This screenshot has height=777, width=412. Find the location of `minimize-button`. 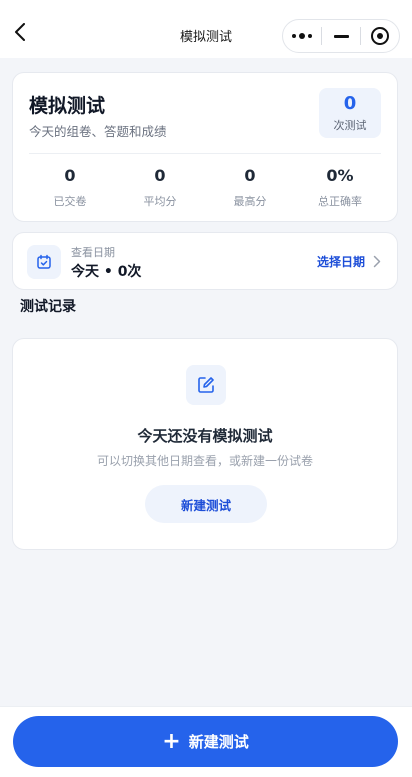

minimize-button is located at coordinates (341, 36).